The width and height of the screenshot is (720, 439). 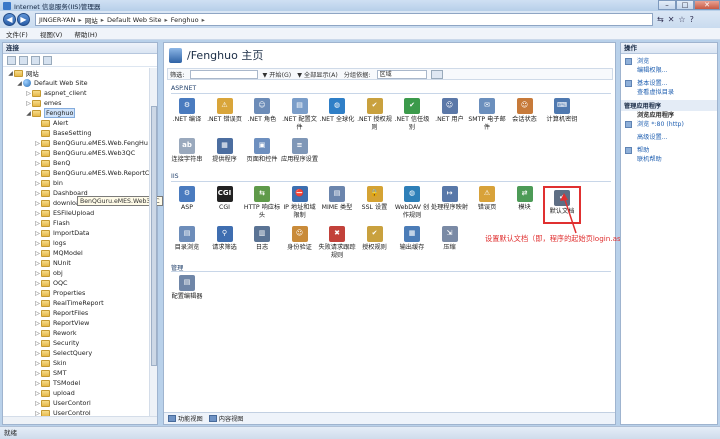 I want to click on tree-node: ▷ ReportView, so click(x=61, y=323).